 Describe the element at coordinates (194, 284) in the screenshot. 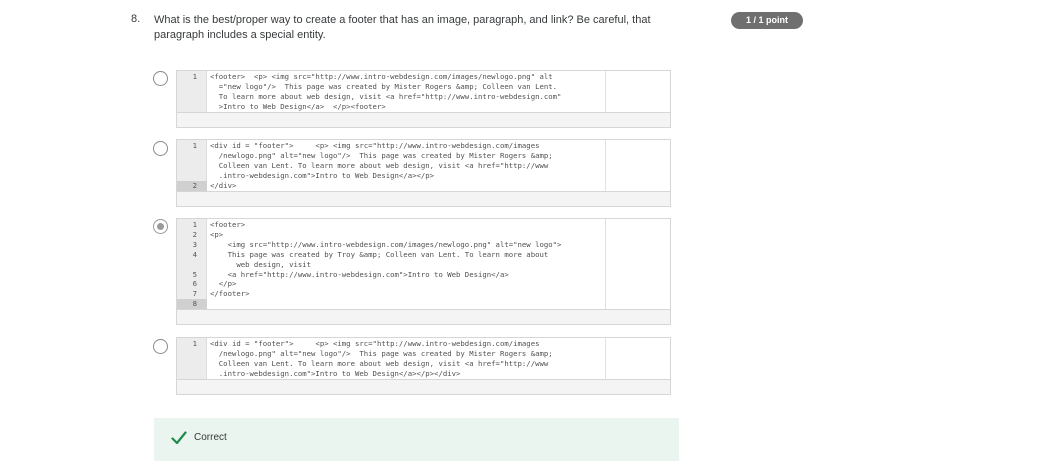

I see `line-number: 6` at that location.